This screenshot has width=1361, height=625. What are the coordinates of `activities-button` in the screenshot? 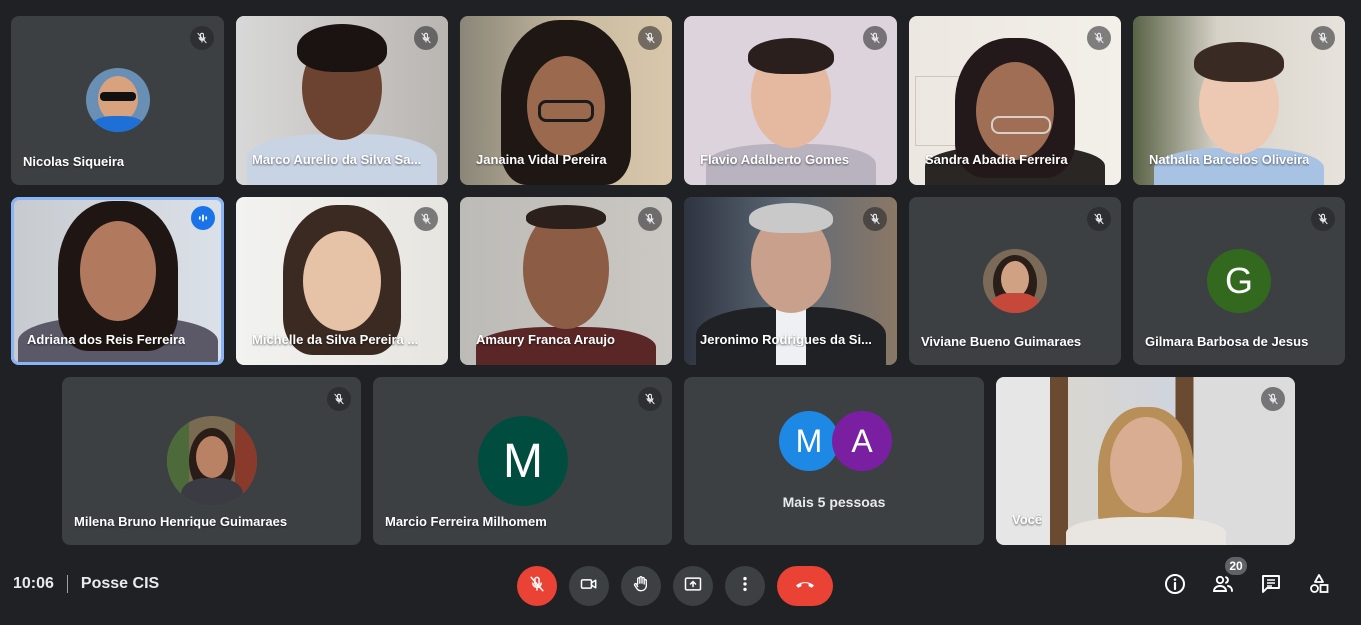 It's located at (1319, 586).